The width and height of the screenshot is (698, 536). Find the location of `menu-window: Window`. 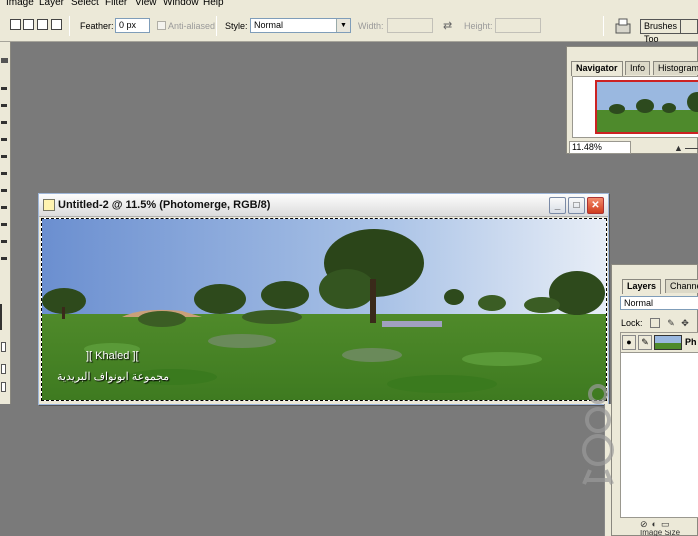

menu-window: Window is located at coordinates (181, 4).